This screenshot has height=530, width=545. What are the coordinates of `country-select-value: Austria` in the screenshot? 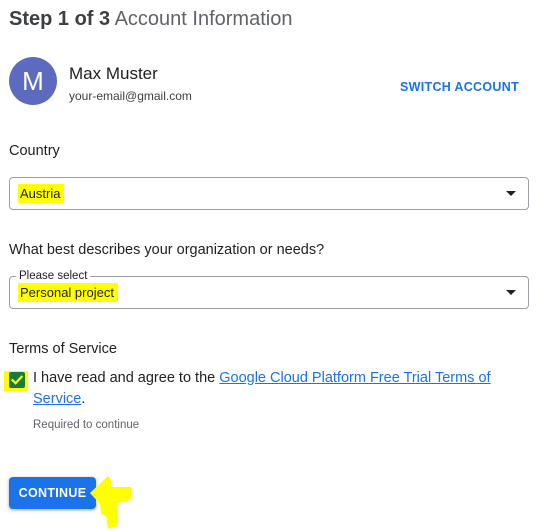 It's located at (41, 193).